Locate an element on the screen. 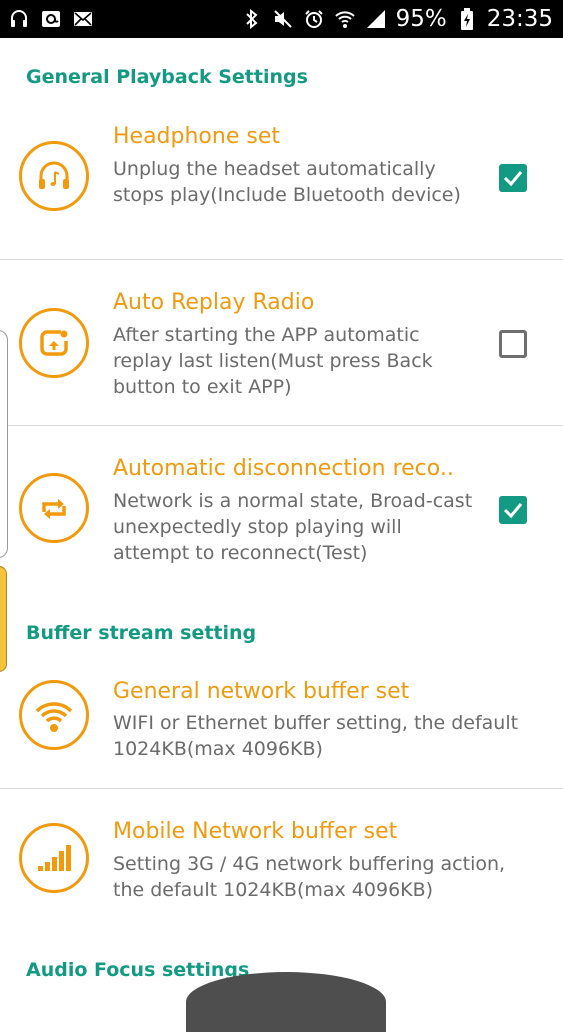 Image resolution: width=563 pixels, height=1032 pixels. auto-replay-checkbox is located at coordinates (513, 344).